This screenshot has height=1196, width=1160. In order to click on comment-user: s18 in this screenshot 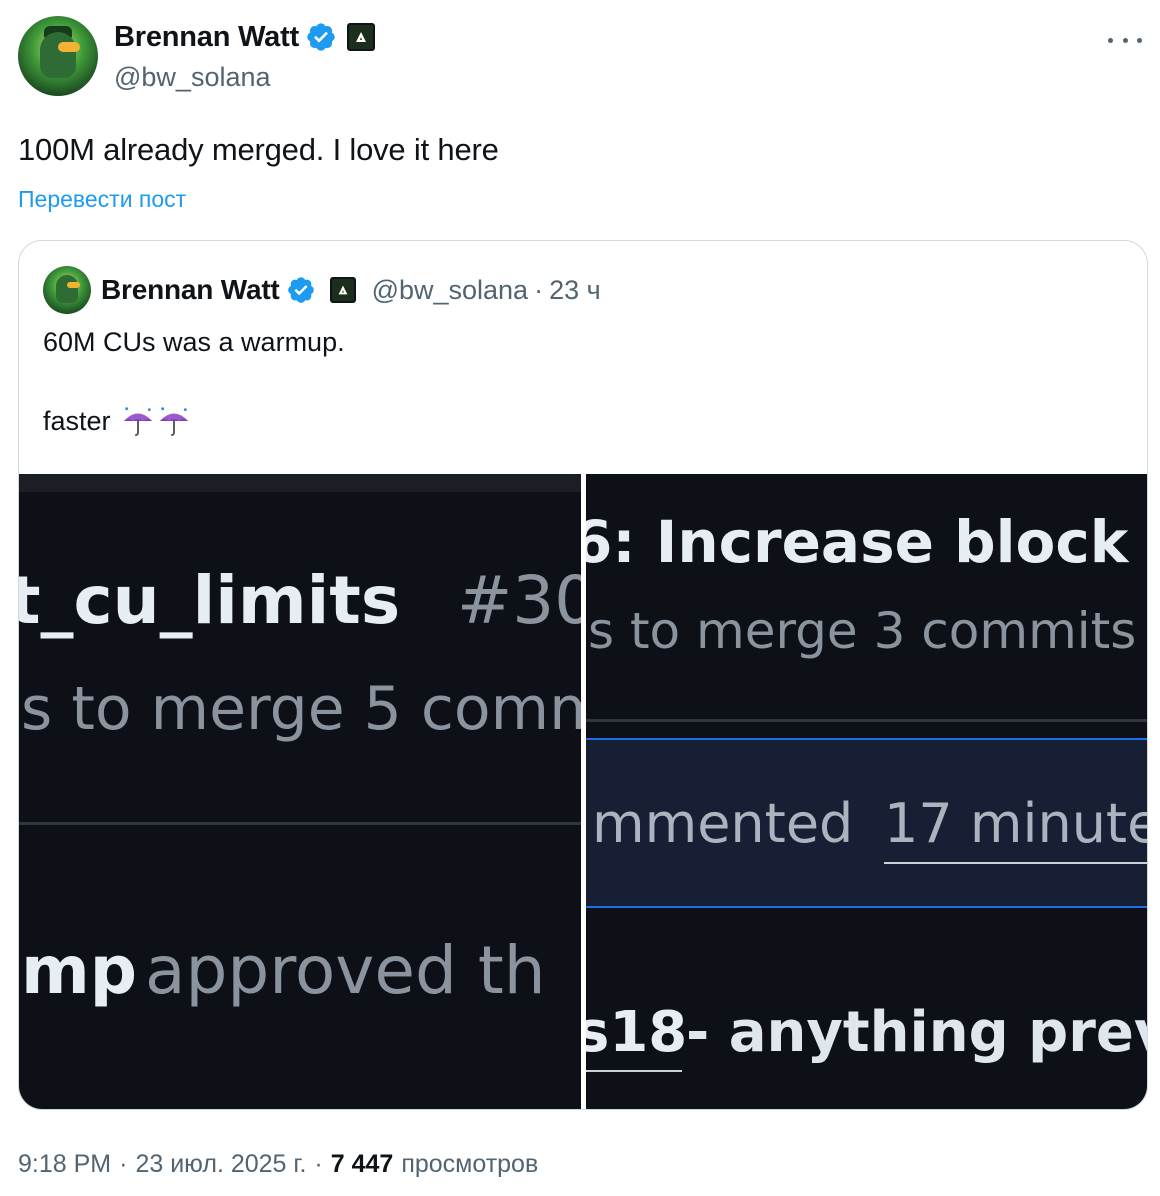, I will do `click(637, 1032)`.